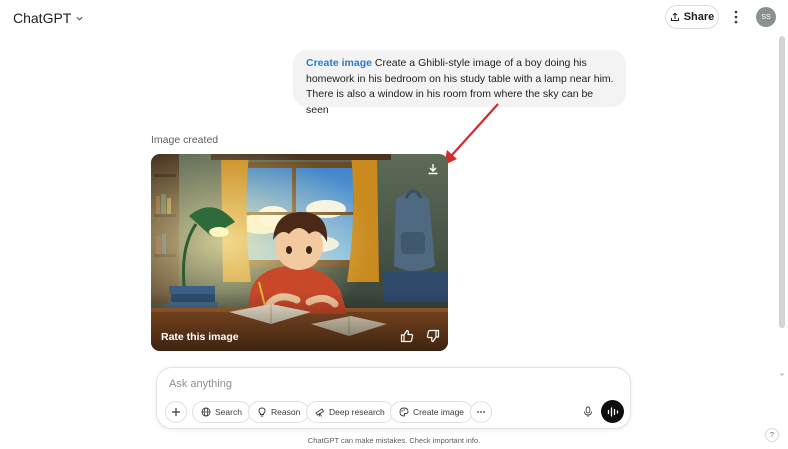 The height and width of the screenshot is (449, 788). I want to click on model-selector: ChatGPT, so click(48, 18).